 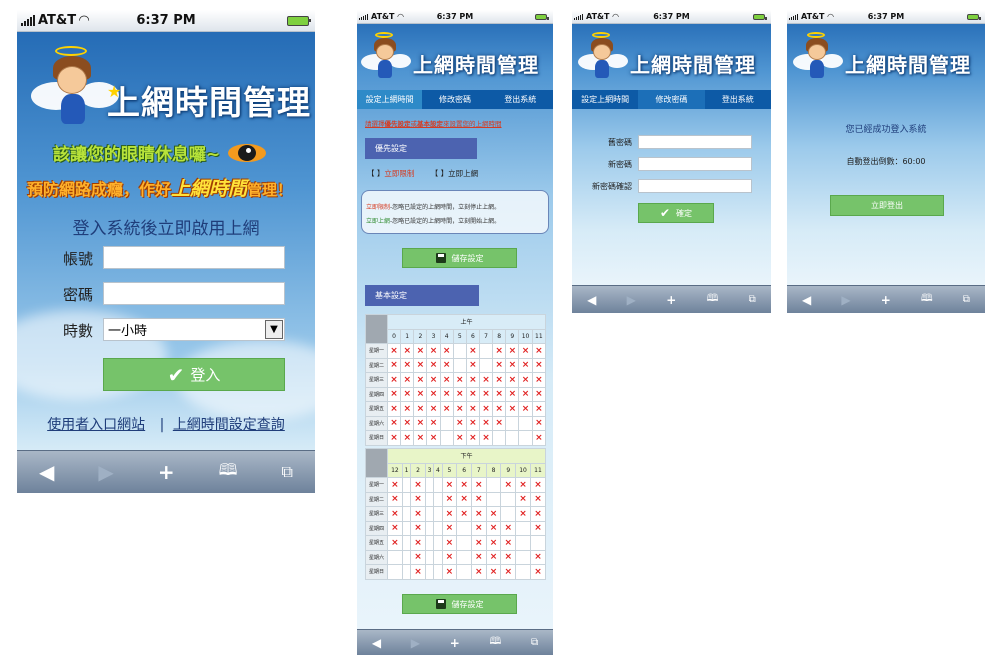 I want to click on link-user-portal: 使用者入口網站, so click(x=96, y=425).